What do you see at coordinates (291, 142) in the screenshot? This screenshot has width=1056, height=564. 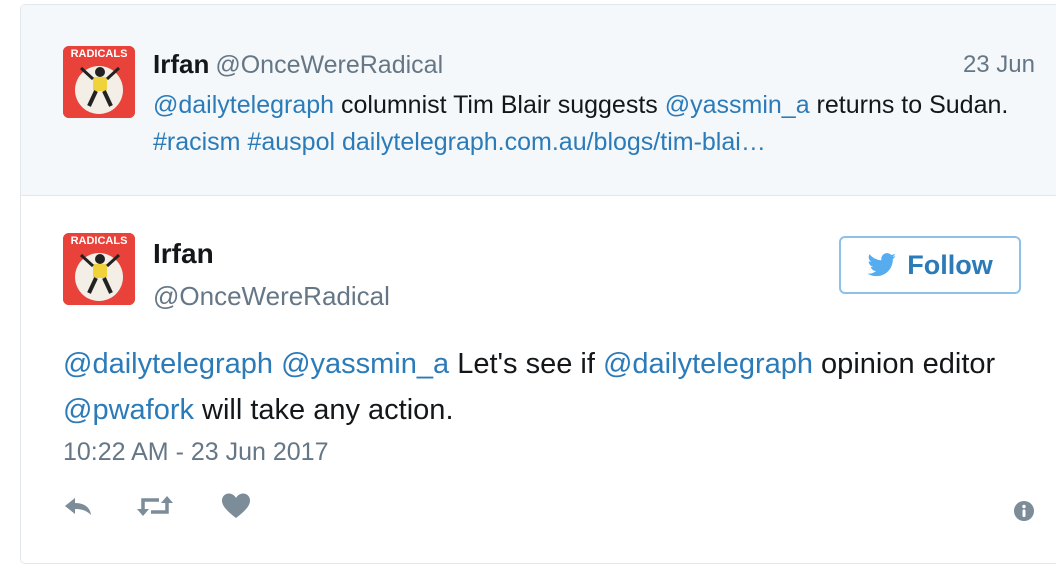 I see `hashtag-link: #auspol` at bounding box center [291, 142].